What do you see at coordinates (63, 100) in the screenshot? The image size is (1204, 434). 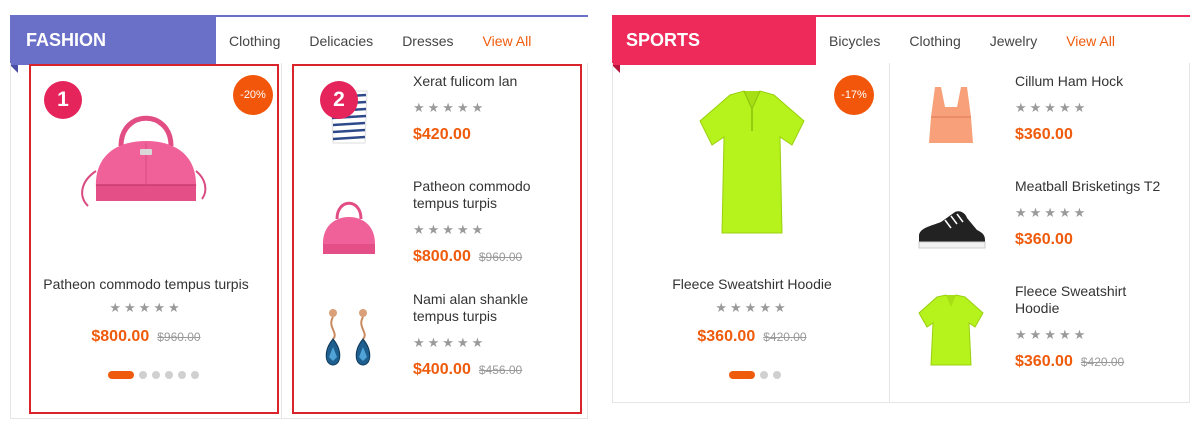 I see `annotation-marker-1: 1` at bounding box center [63, 100].